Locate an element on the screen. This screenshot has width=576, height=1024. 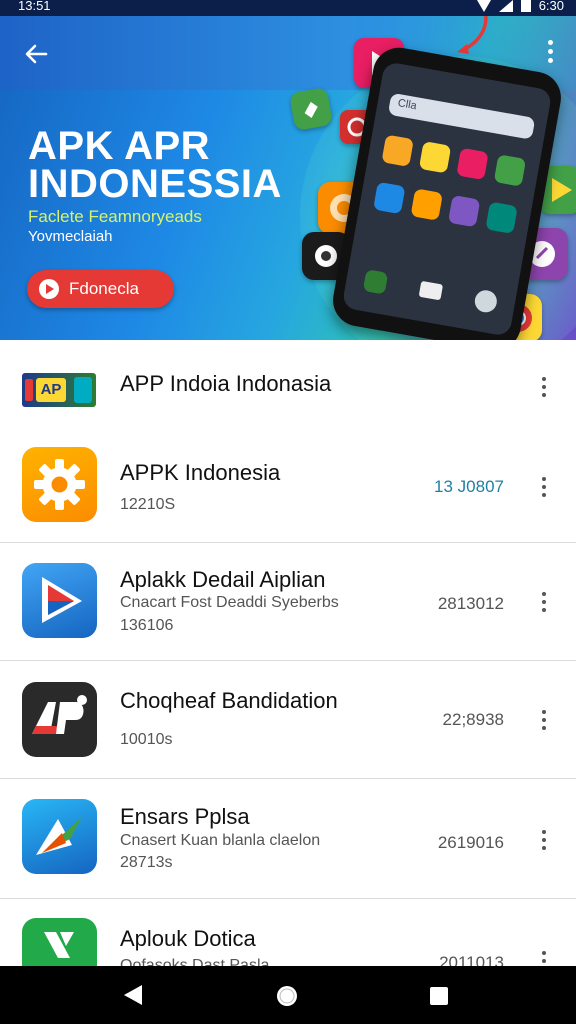
status-clock-right: 6:30 is located at coordinates (551, 6).